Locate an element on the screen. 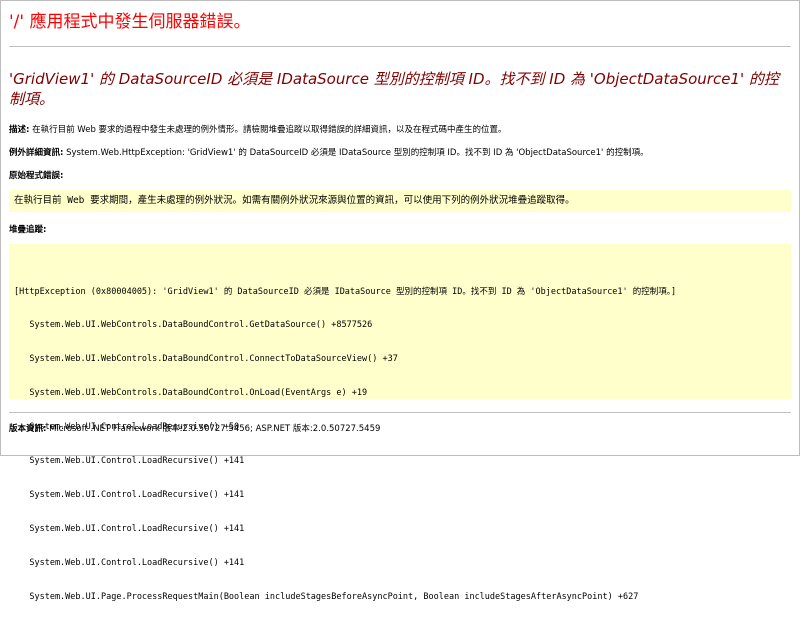  exception-details-label: 例外詳細資訊: is located at coordinates (36, 153).